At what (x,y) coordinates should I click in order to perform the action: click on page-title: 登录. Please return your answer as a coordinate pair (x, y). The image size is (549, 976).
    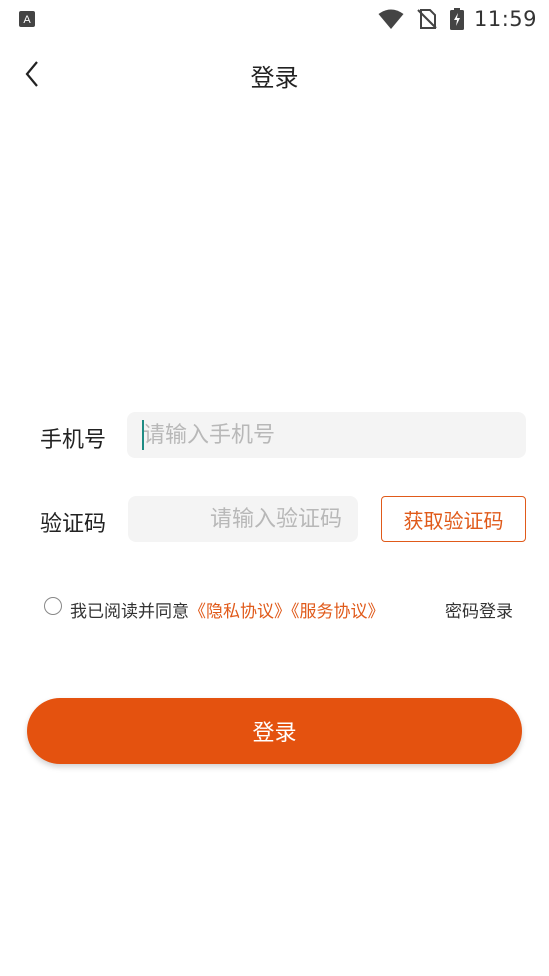
    Looking at the image, I should click on (274, 78).